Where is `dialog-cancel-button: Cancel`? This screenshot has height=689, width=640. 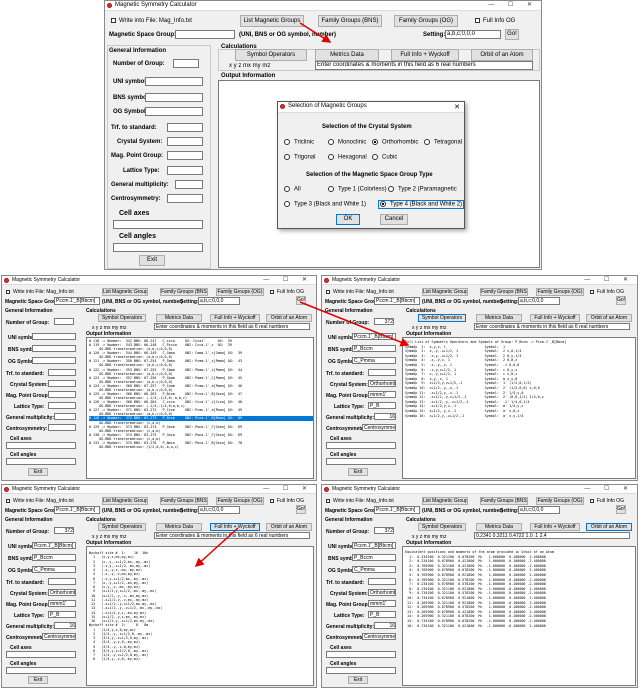 dialog-cancel-button: Cancel is located at coordinates (394, 219).